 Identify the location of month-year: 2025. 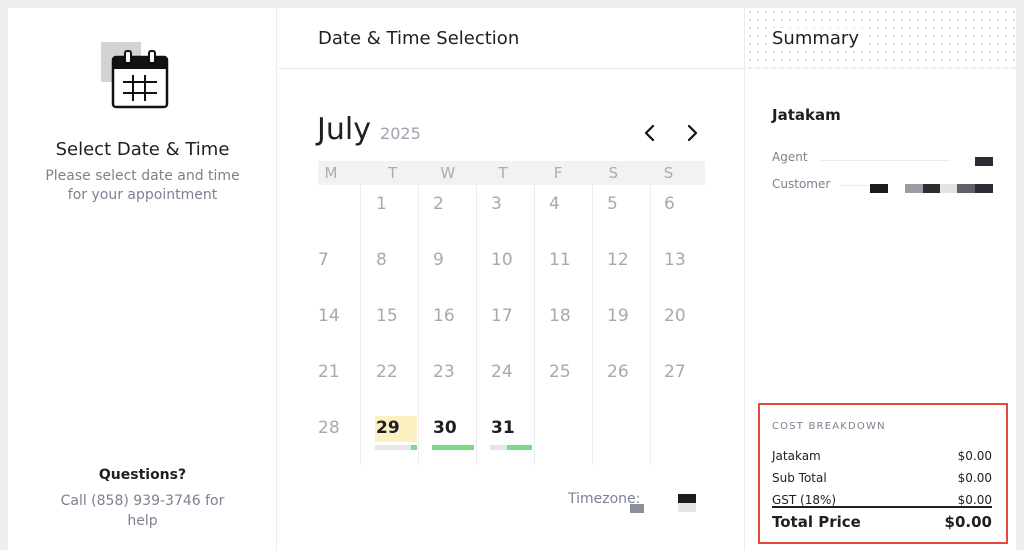
(400, 133).